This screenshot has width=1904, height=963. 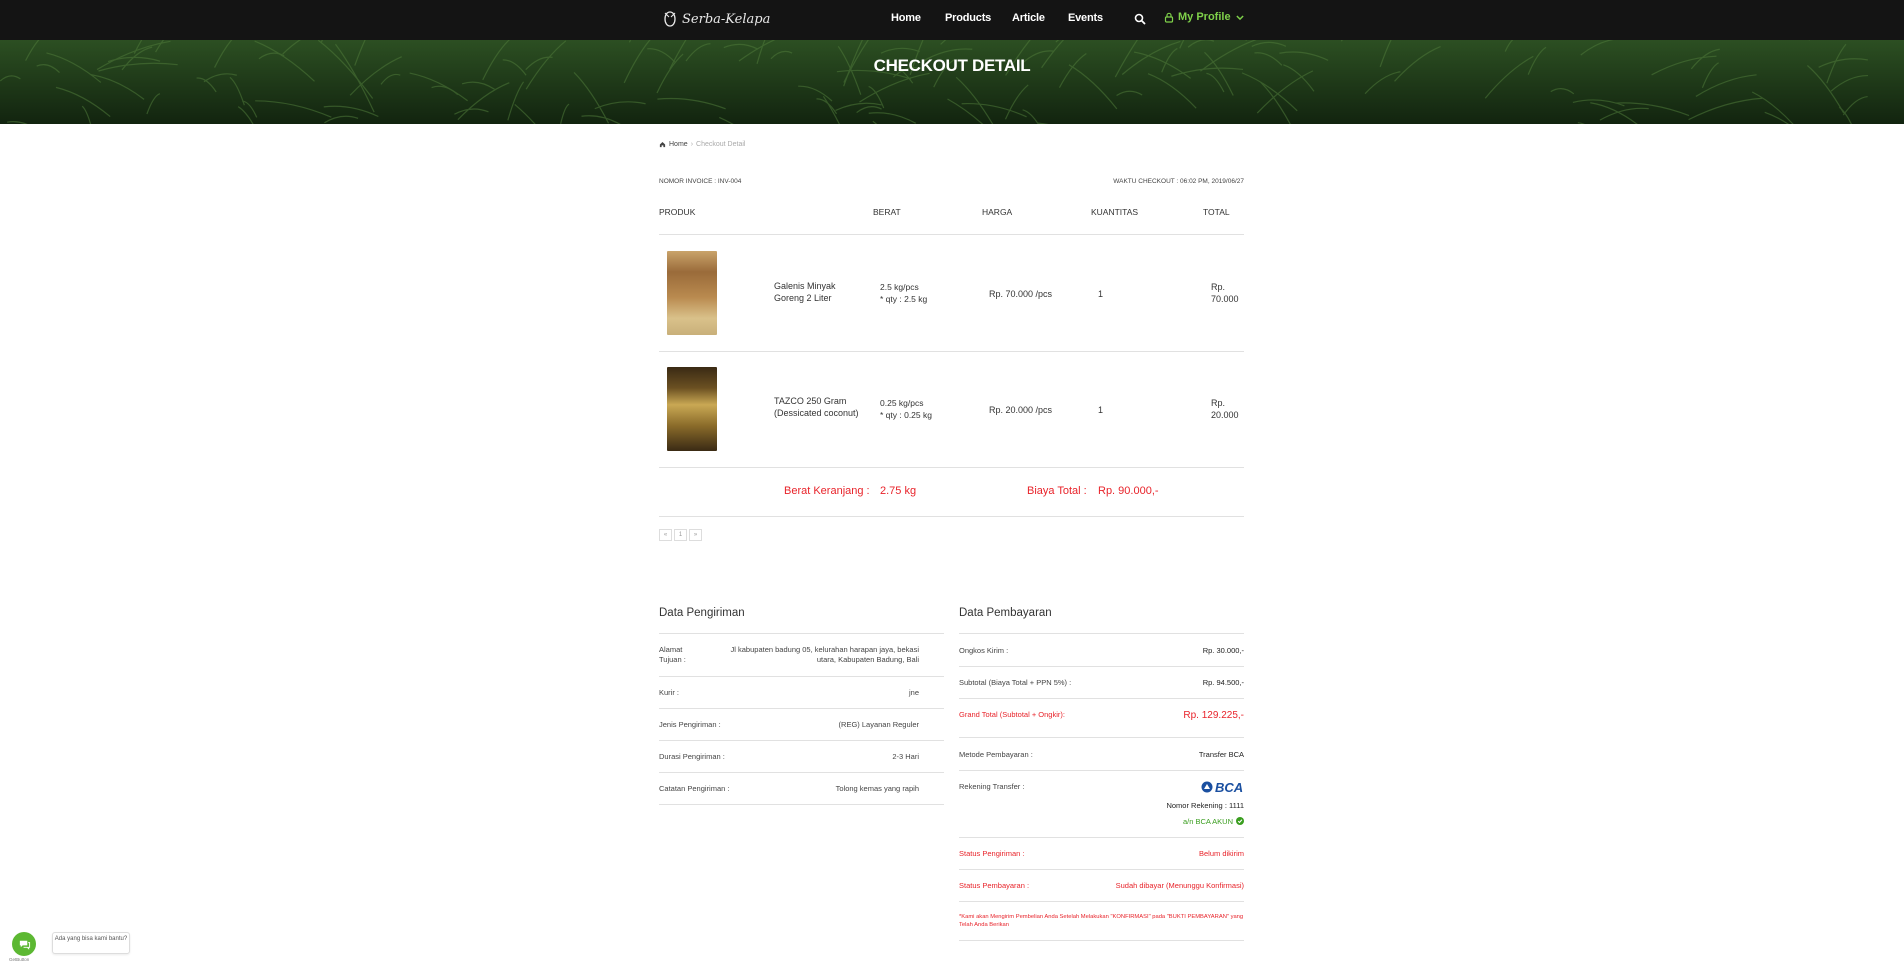 What do you see at coordinates (1115, 212) in the screenshot?
I see `column-header-kuantitas: KUANTITAS` at bounding box center [1115, 212].